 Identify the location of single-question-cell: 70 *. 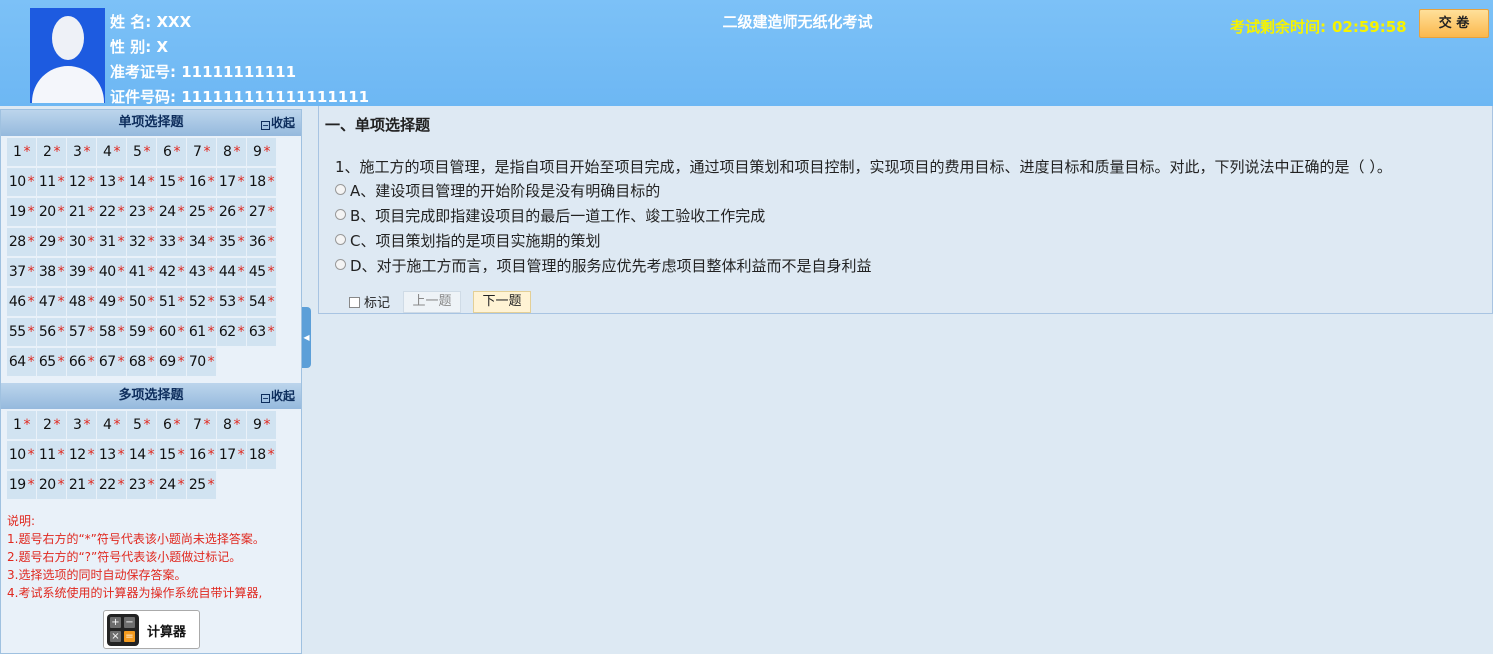
(201, 362).